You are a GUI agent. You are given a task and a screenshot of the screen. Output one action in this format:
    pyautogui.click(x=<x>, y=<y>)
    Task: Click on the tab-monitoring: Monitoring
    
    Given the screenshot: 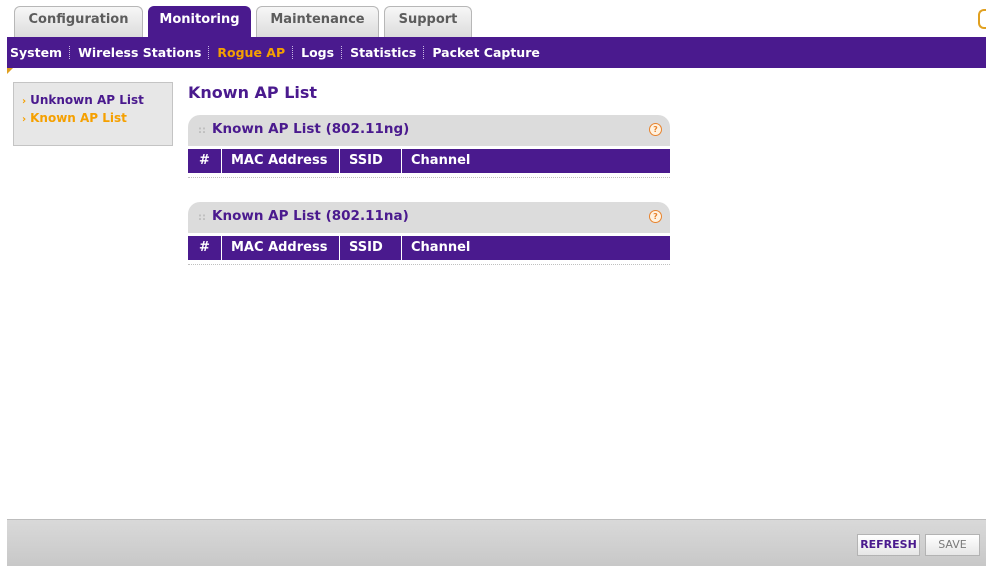 What is the action you would take?
    pyautogui.click(x=199, y=21)
    